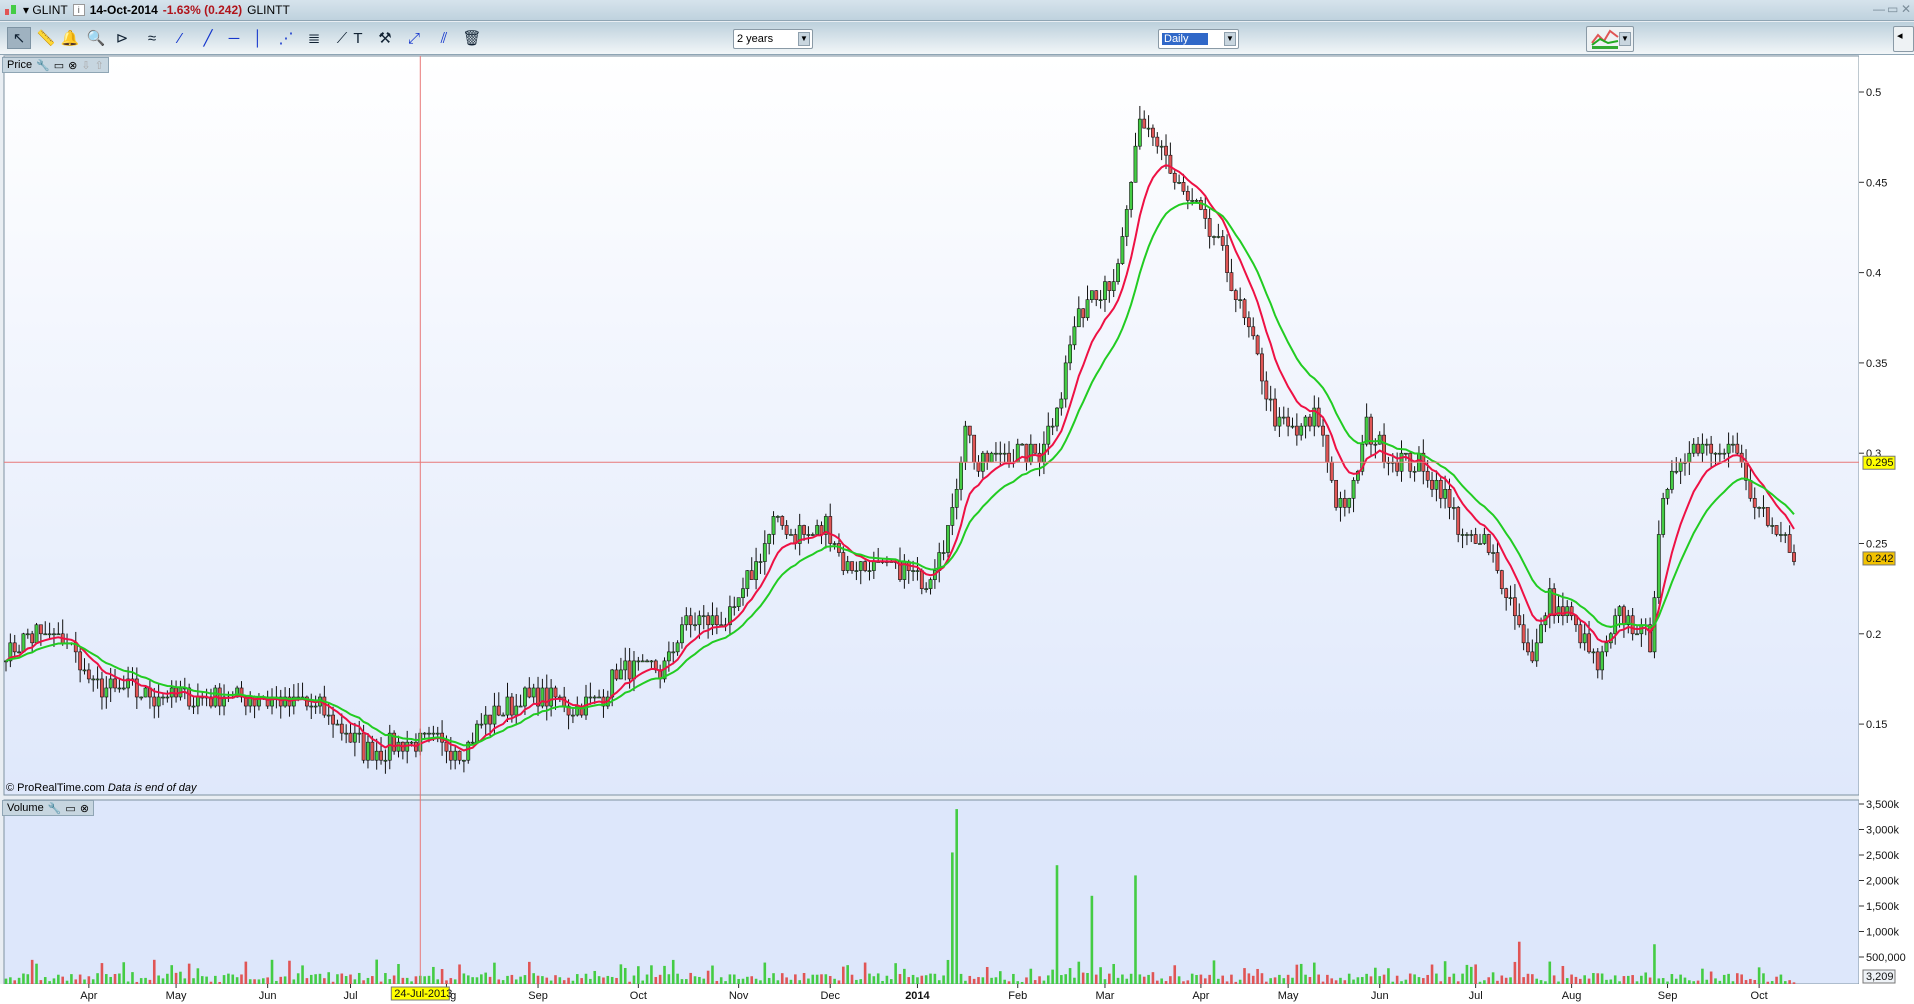 Image resolution: width=1914 pixels, height=1004 pixels. Describe the element at coordinates (180, 38) in the screenshot. I see `segment-icon: ⁄` at that location.